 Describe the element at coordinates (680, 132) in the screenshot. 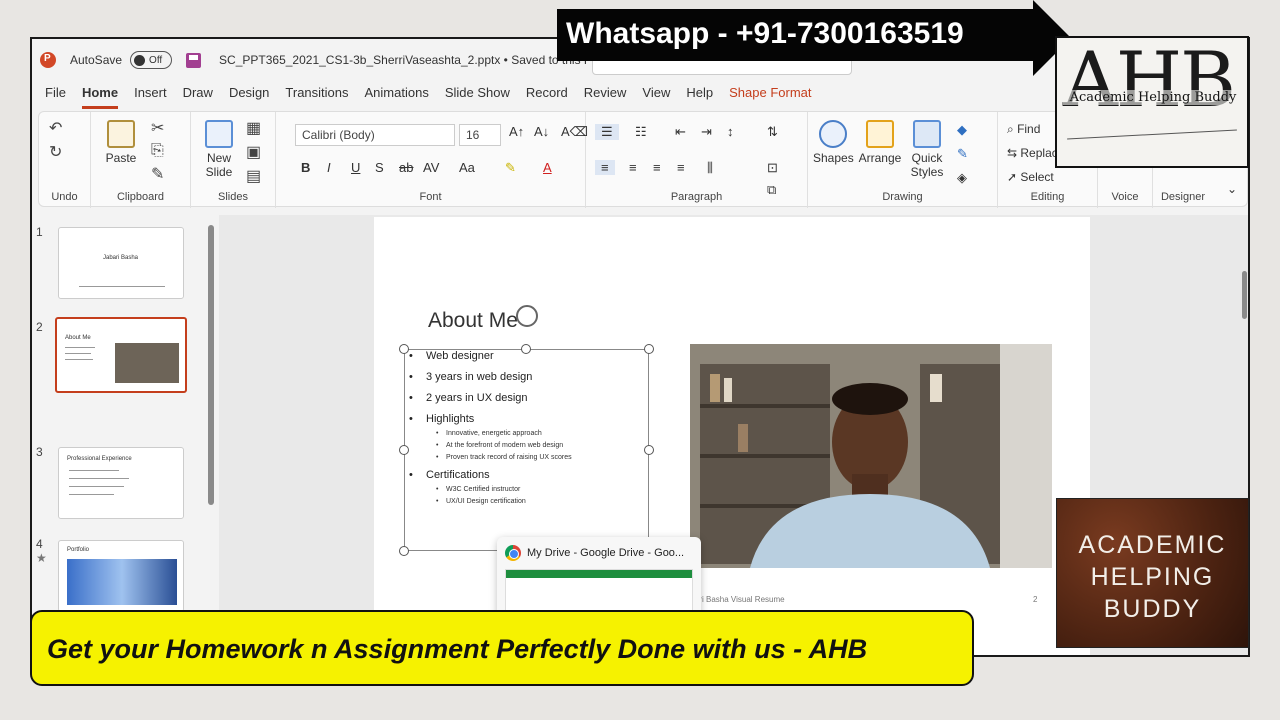

I see `decrease-indent-icon: ⇤` at that location.